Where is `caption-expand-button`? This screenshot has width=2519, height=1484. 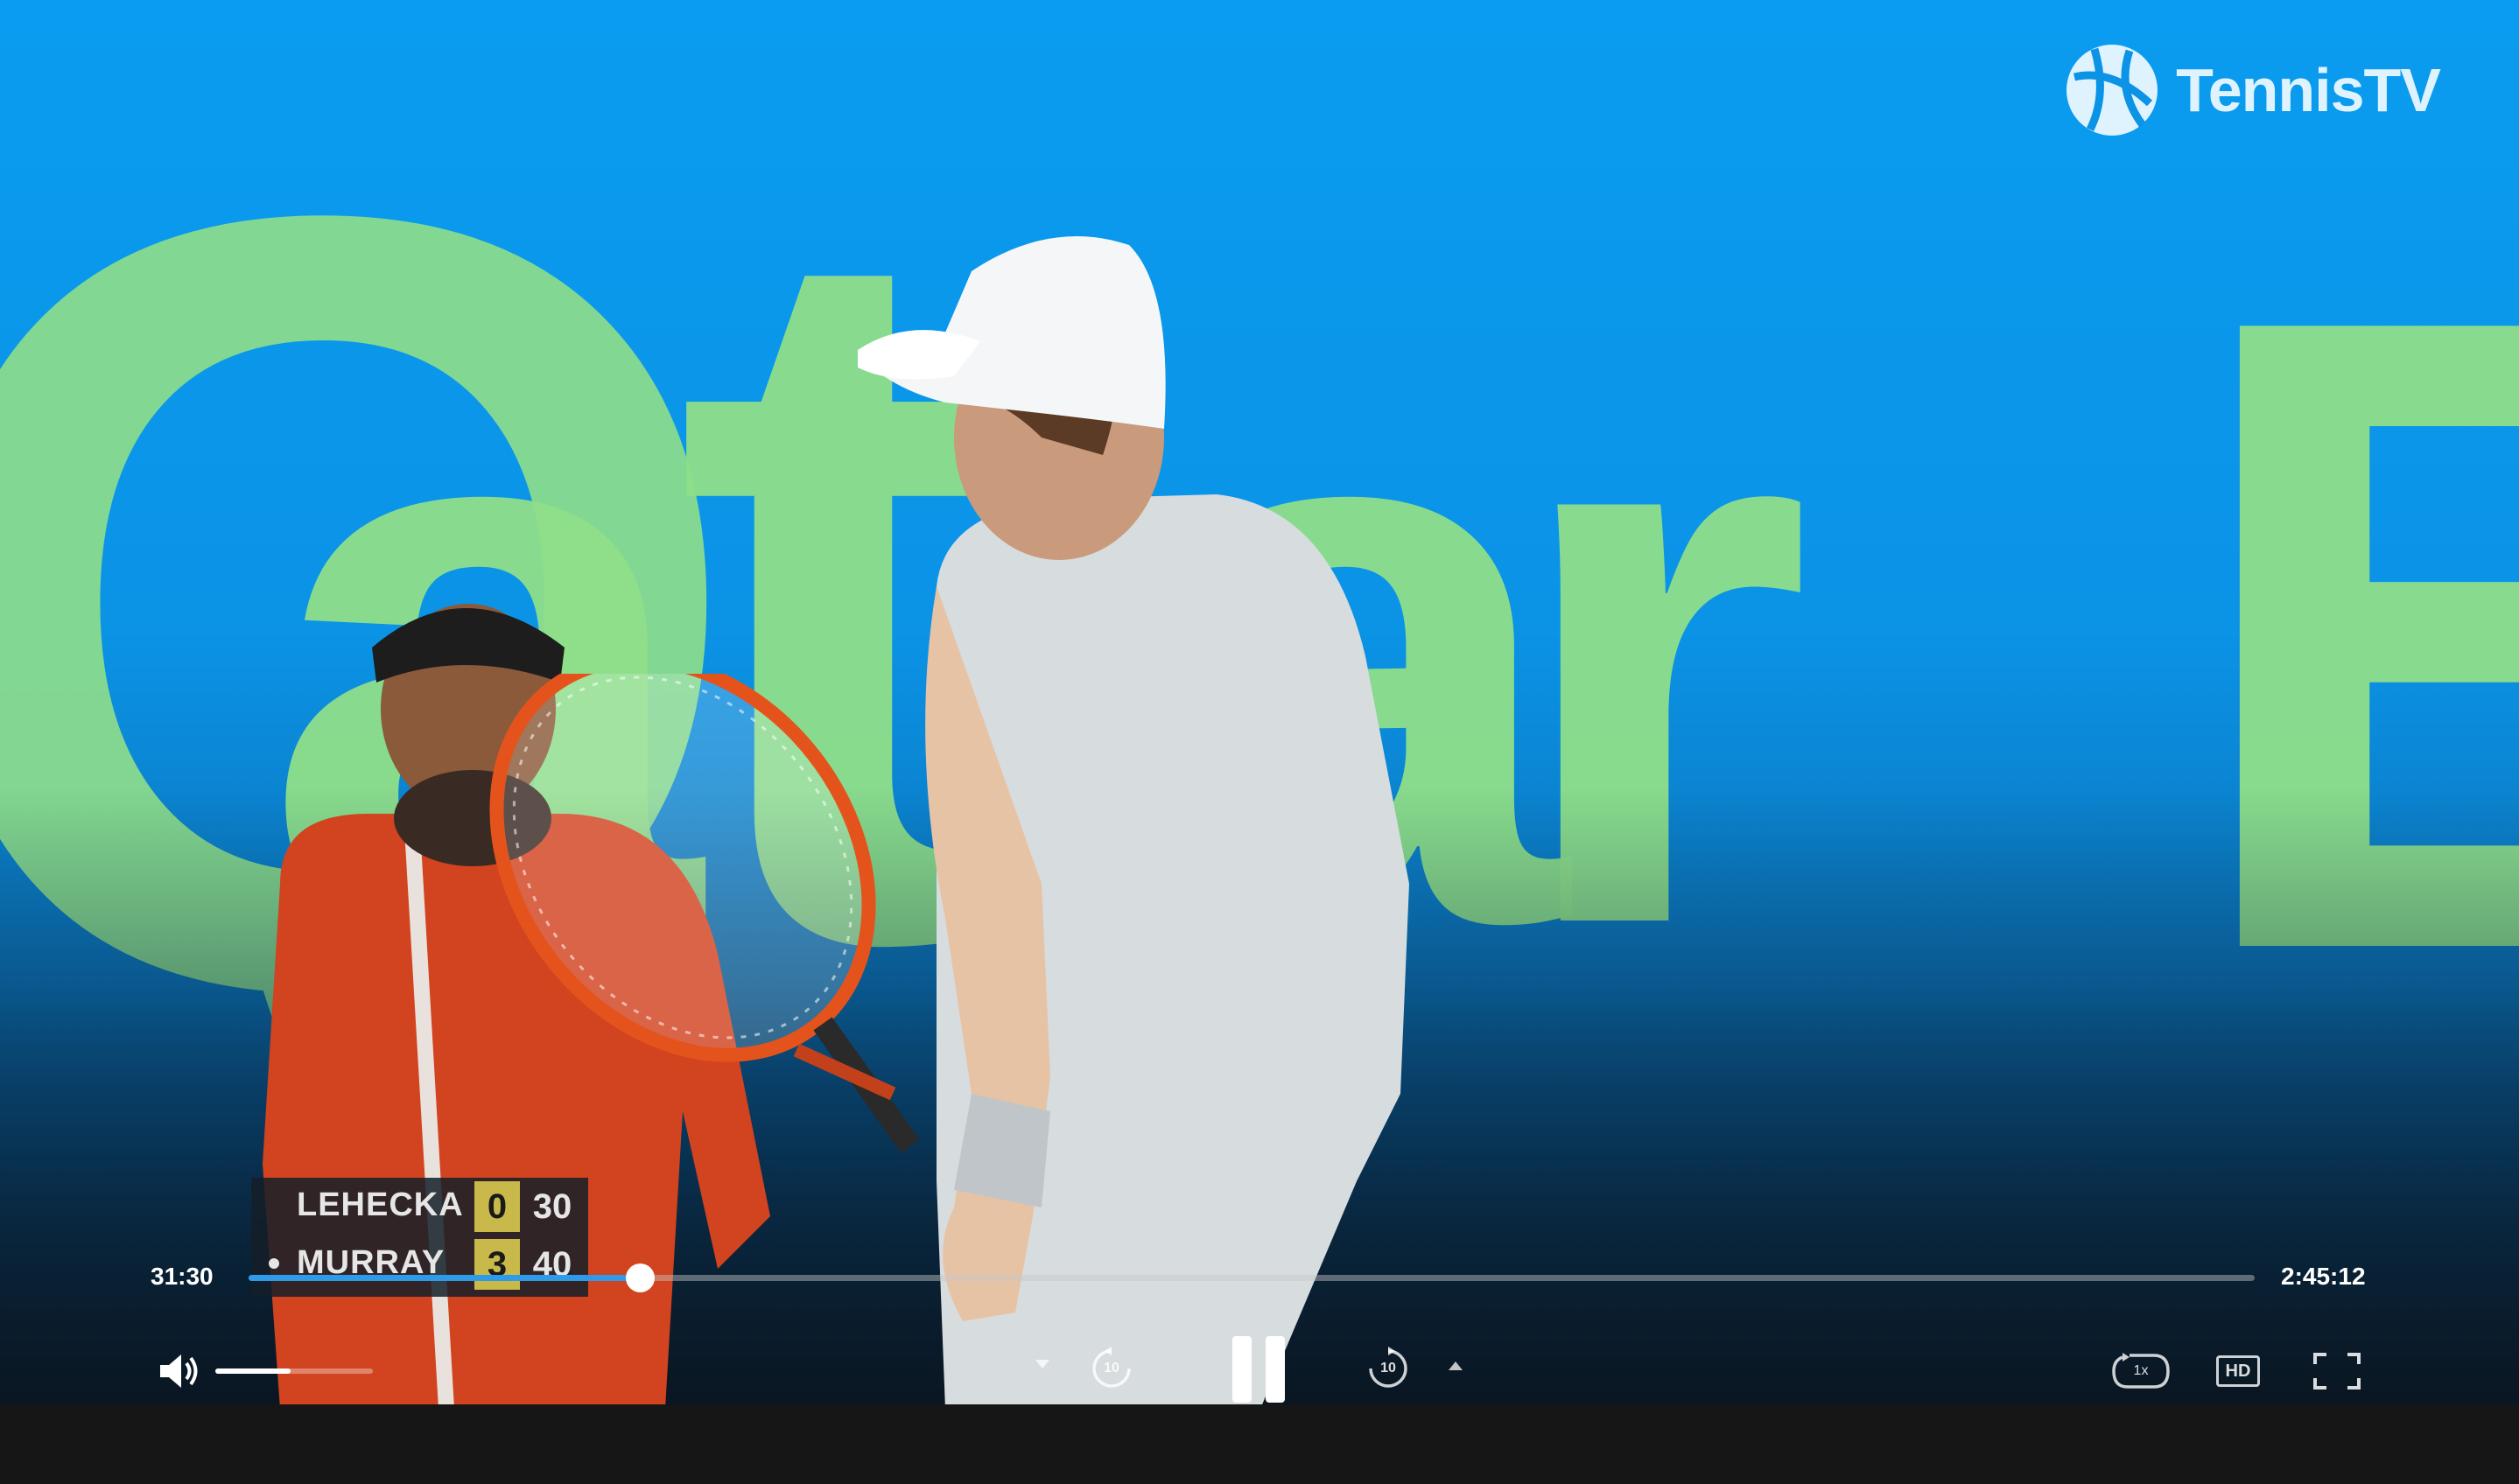 caption-expand-button is located at coordinates (1455, 1366).